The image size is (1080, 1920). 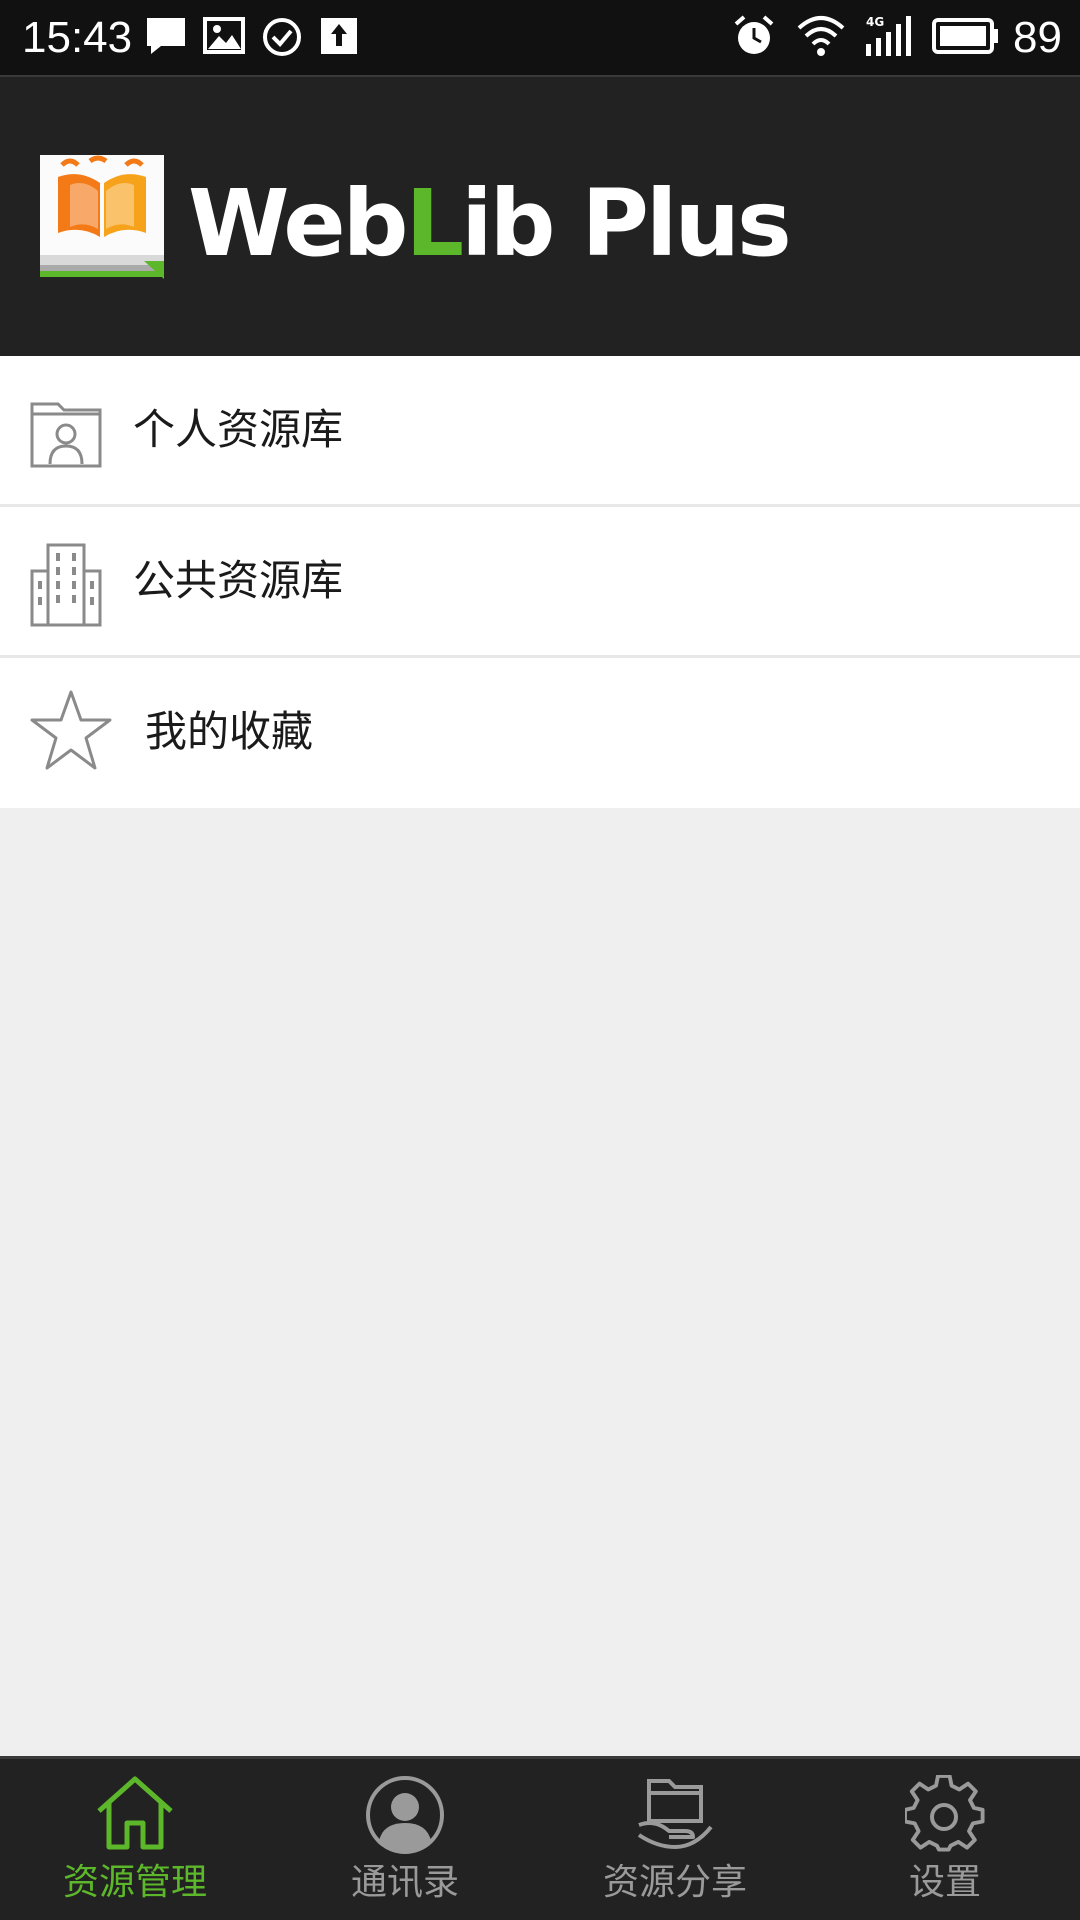 I want to click on status-time: 15:43, so click(x=77, y=37).